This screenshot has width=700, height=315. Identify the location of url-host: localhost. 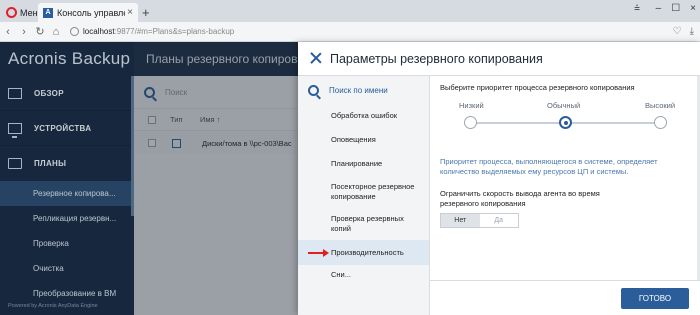
(99, 31).